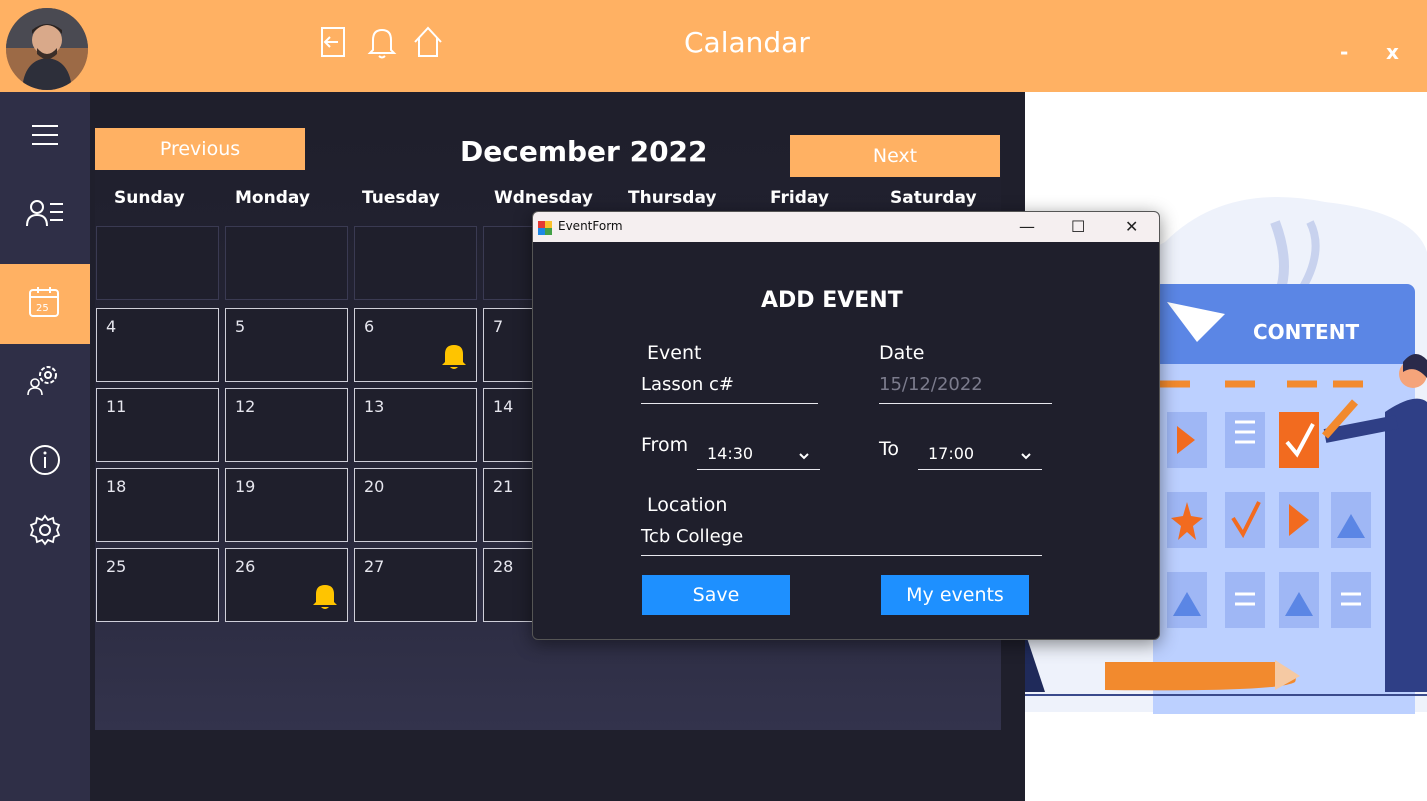  Describe the element at coordinates (841, 541) in the screenshot. I see `location-field: Tcb College` at that location.